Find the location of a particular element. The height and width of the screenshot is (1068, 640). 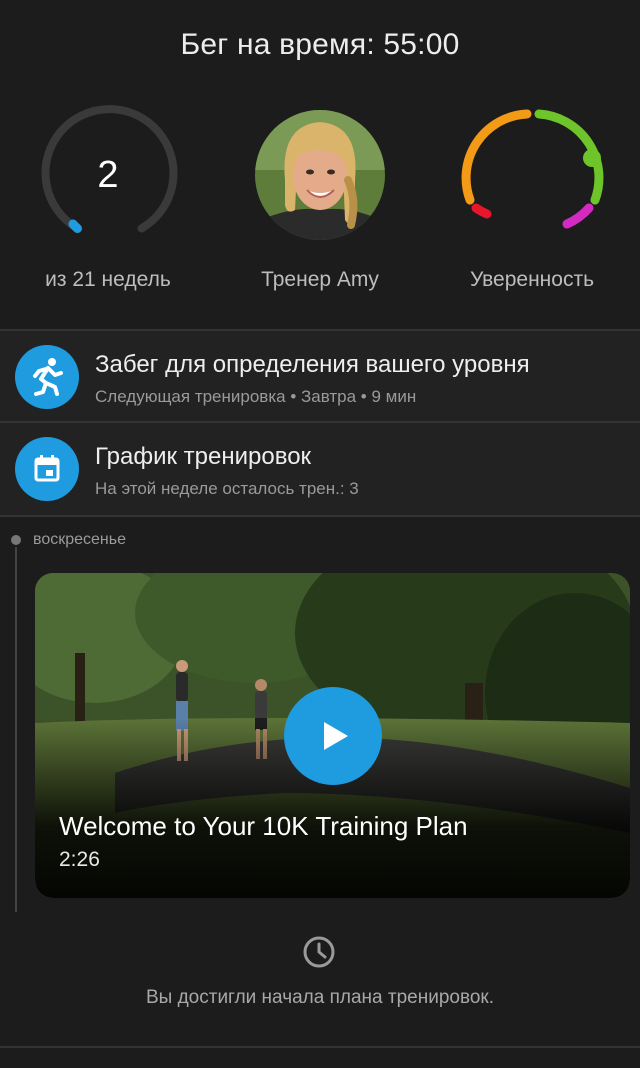

video-title: Welcome to Your 10K Training Plan is located at coordinates (263, 826).